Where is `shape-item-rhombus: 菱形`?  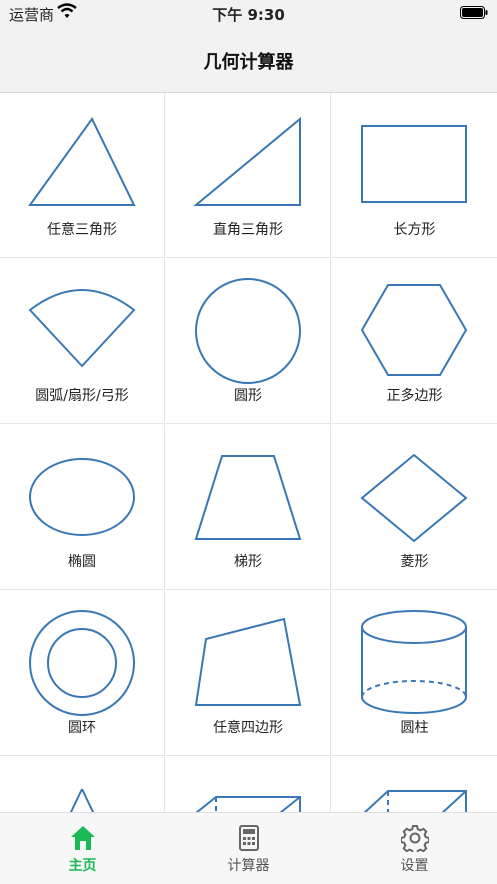
shape-item-rhombus: 菱形 is located at coordinates (414, 507).